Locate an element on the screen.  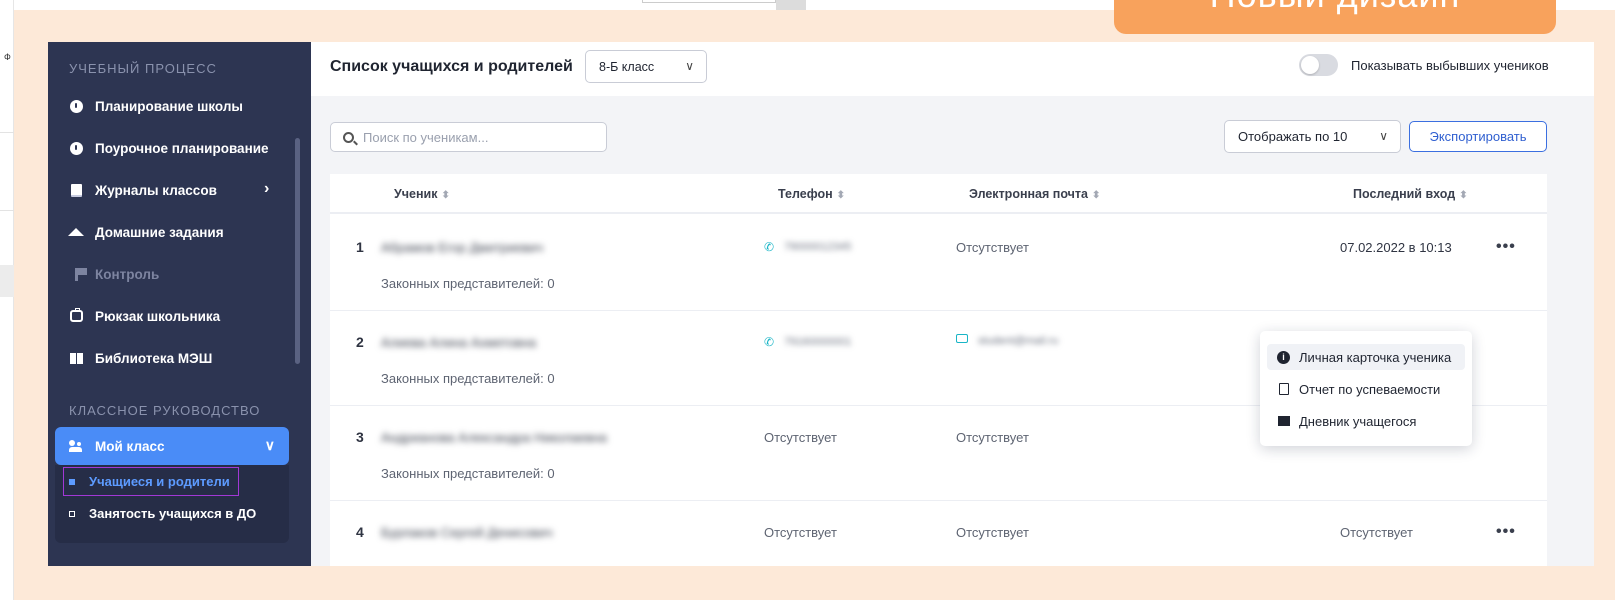
menu-item-student-card: i Личная карточка ученика is located at coordinates (1366, 357).